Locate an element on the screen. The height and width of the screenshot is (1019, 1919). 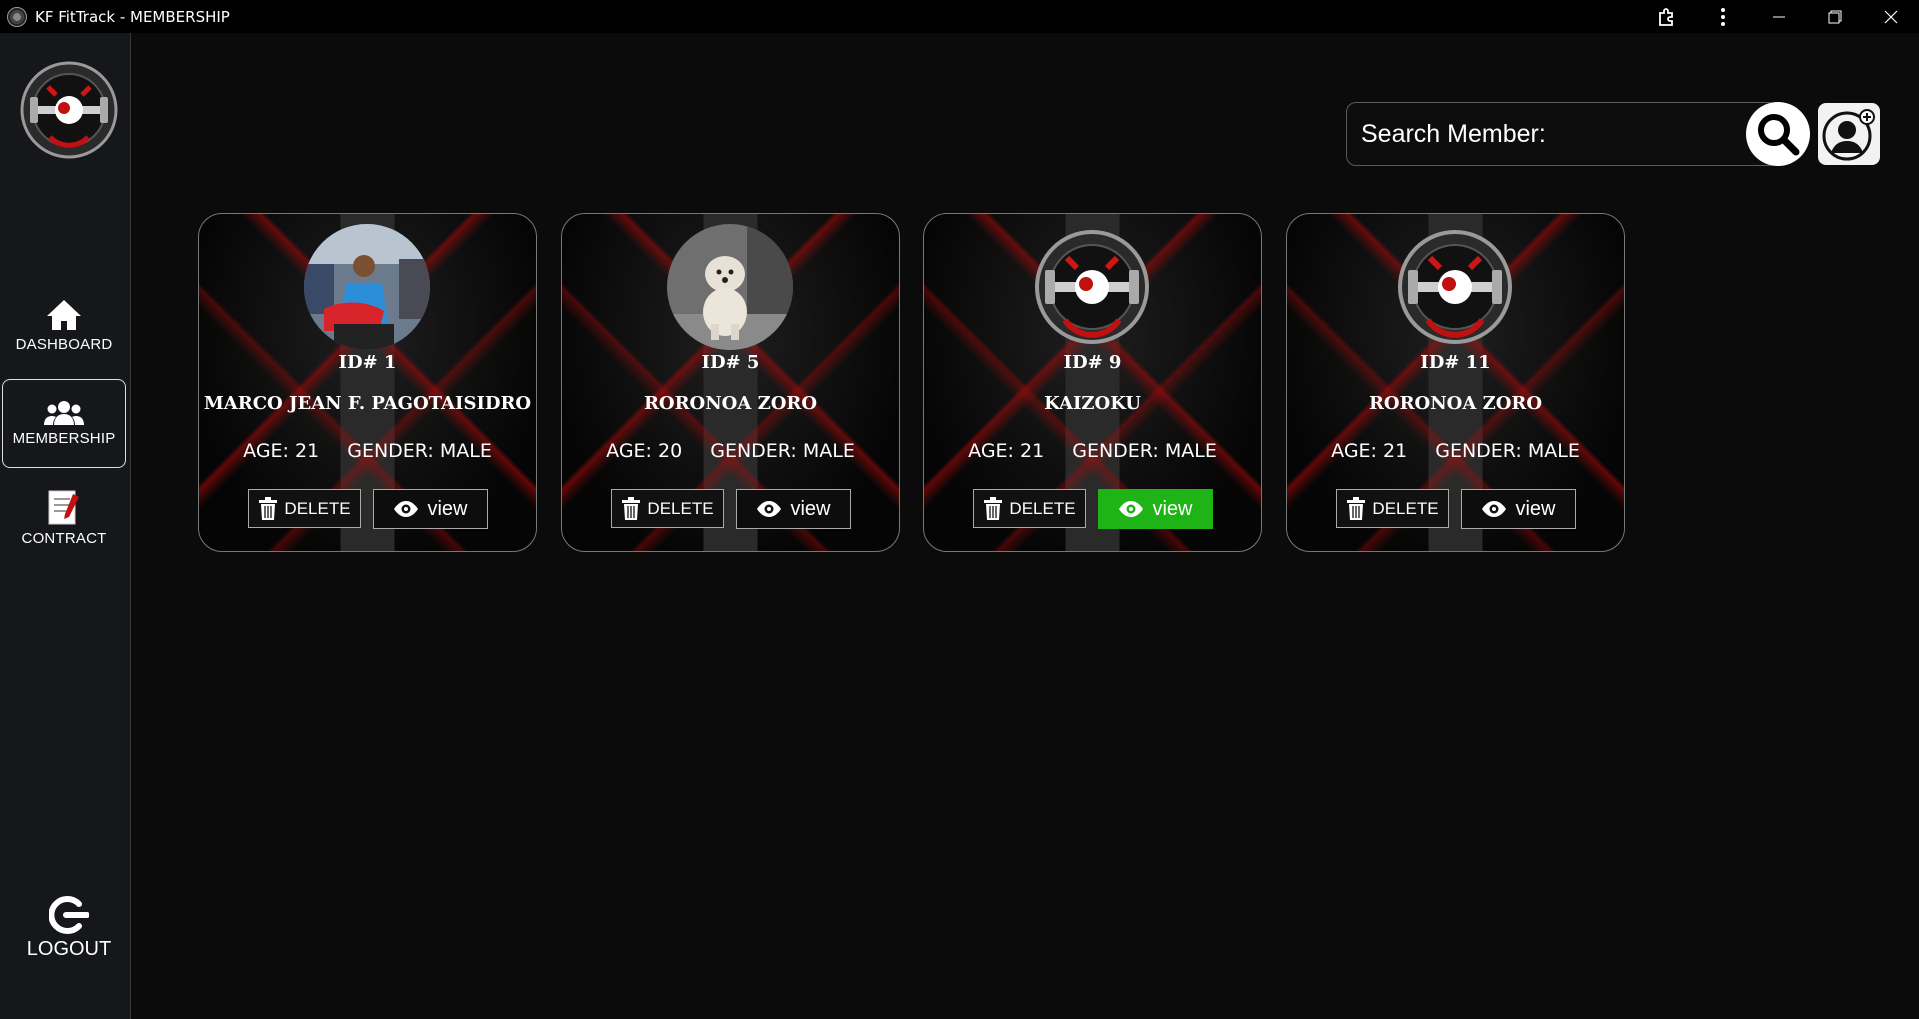
search-icon is located at coordinates (1779, 135).